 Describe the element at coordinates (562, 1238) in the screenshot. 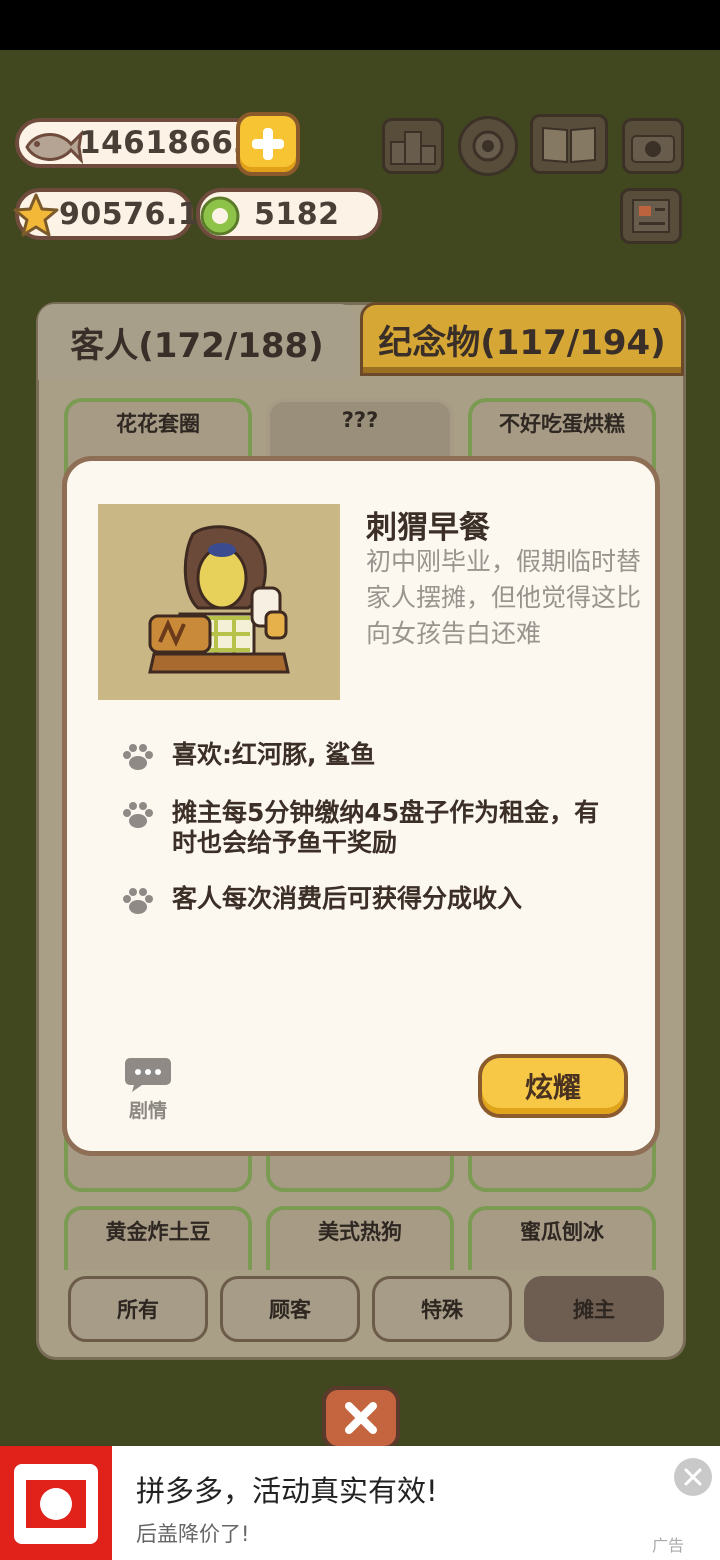

I see `catalog-card: 蜜瓜刨冰` at that location.